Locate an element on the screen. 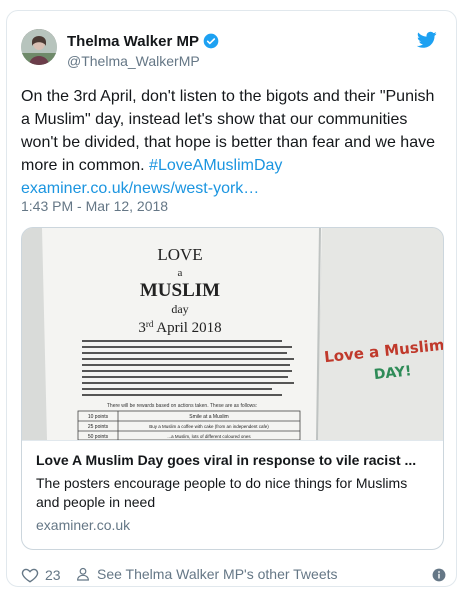 The image size is (465, 597). tweet-actions: 23 See Thelma Walker MP's other Tweets is located at coordinates (233, 577).